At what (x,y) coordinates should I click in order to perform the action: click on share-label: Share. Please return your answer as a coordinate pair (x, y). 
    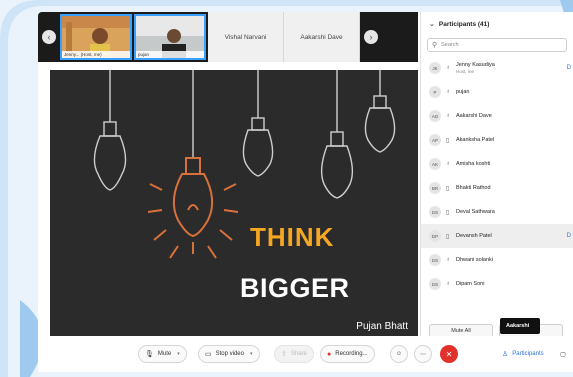
    Looking at the image, I should click on (298, 354).